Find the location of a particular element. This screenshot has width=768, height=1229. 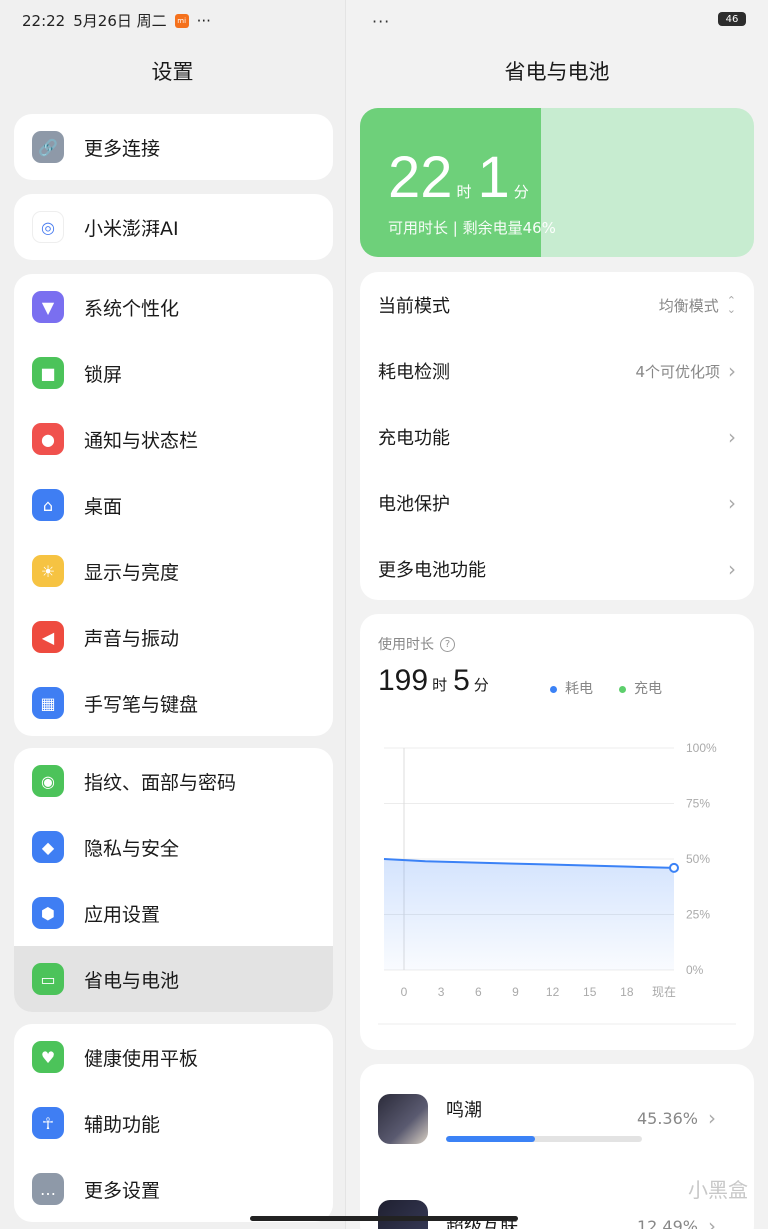

sidebar-title: 设置 is located at coordinates (172, 72).